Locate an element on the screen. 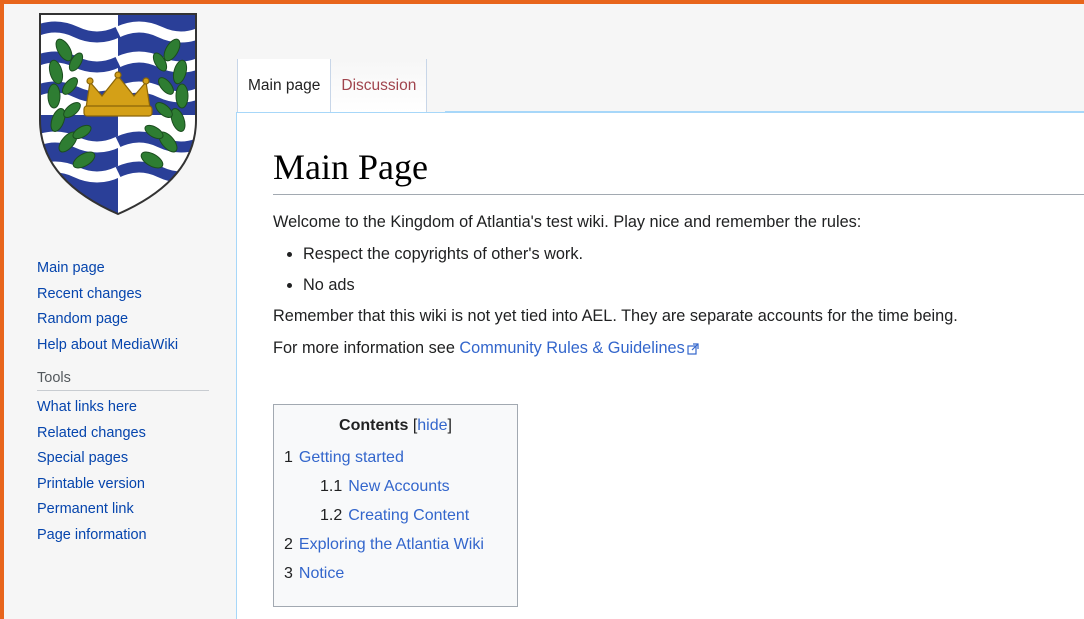 This screenshot has width=1084, height=619. sidebar-item-help: Help about MediaWiki is located at coordinates (127, 346).